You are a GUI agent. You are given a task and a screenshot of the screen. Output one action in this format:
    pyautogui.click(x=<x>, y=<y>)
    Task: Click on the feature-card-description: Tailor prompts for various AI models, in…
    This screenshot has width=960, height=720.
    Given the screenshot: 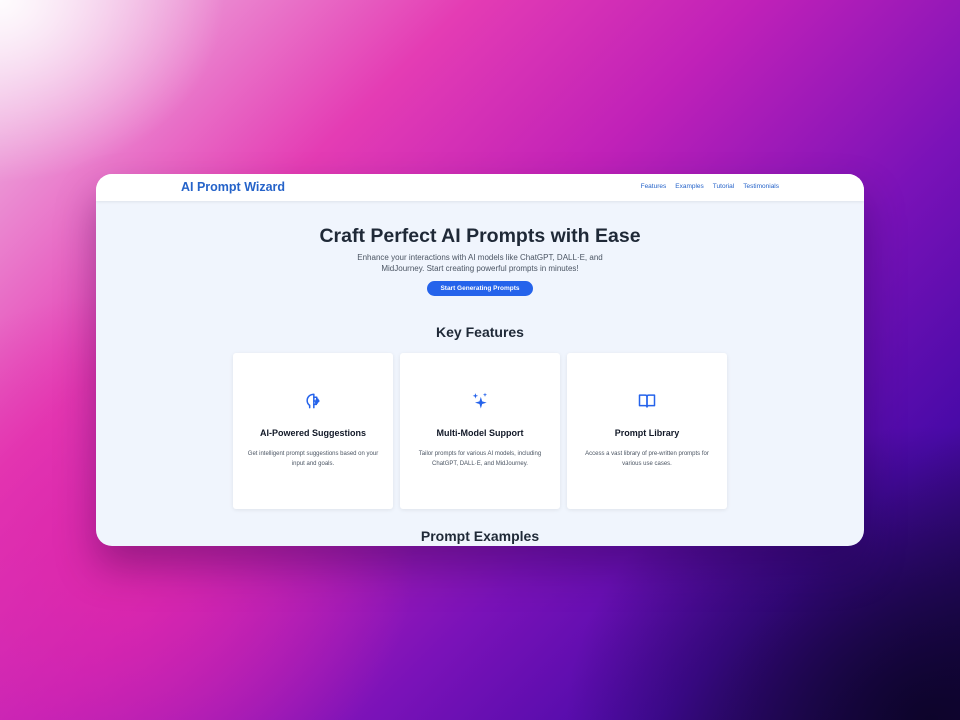 What is the action you would take?
    pyautogui.click(x=480, y=459)
    